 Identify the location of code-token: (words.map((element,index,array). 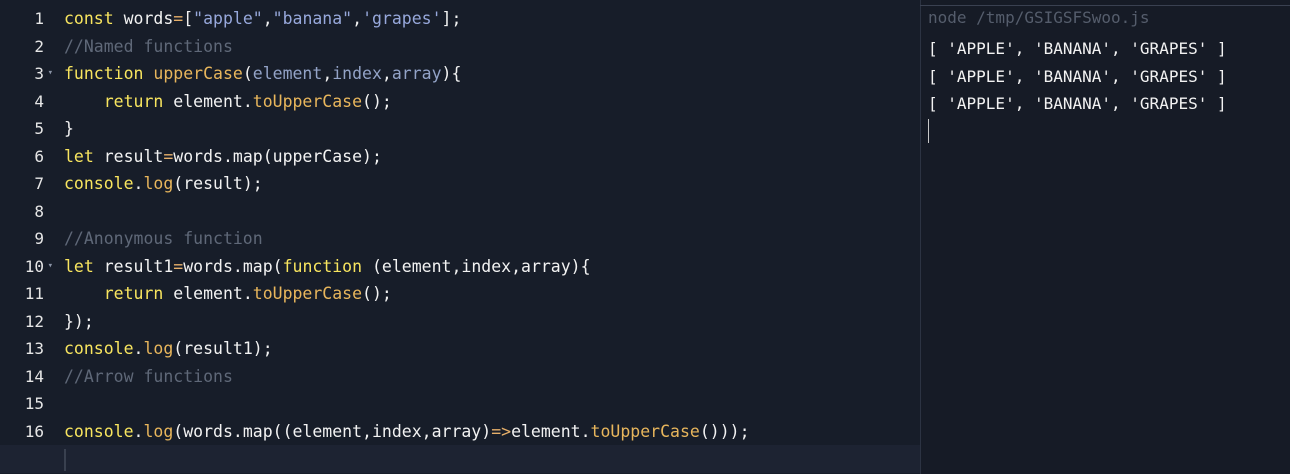
(332, 431).